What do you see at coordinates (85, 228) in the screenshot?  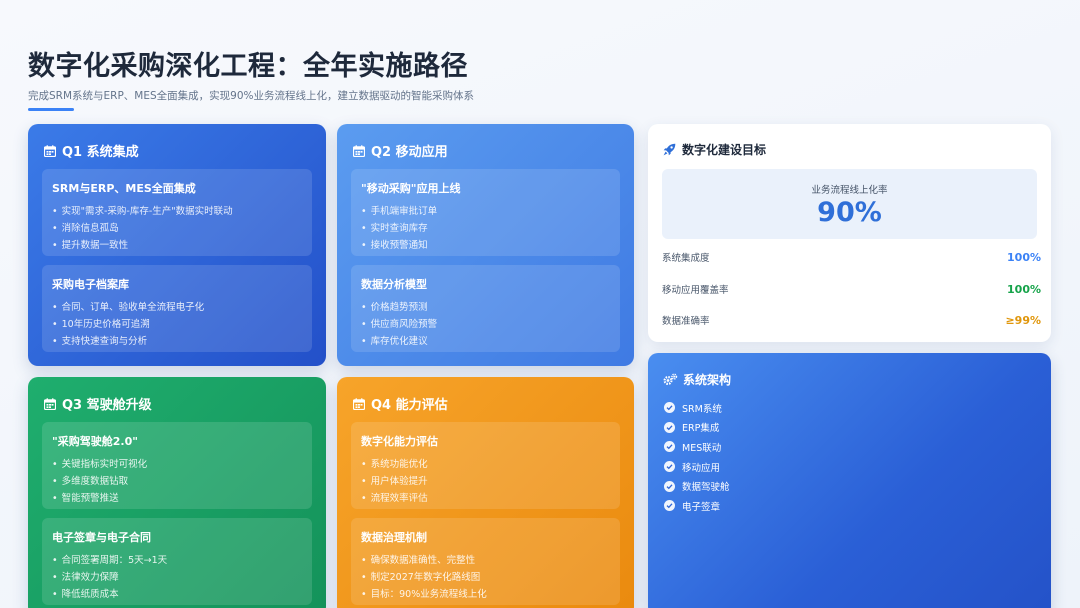 I see `initiative-bullet: • 消除信息孤岛` at bounding box center [85, 228].